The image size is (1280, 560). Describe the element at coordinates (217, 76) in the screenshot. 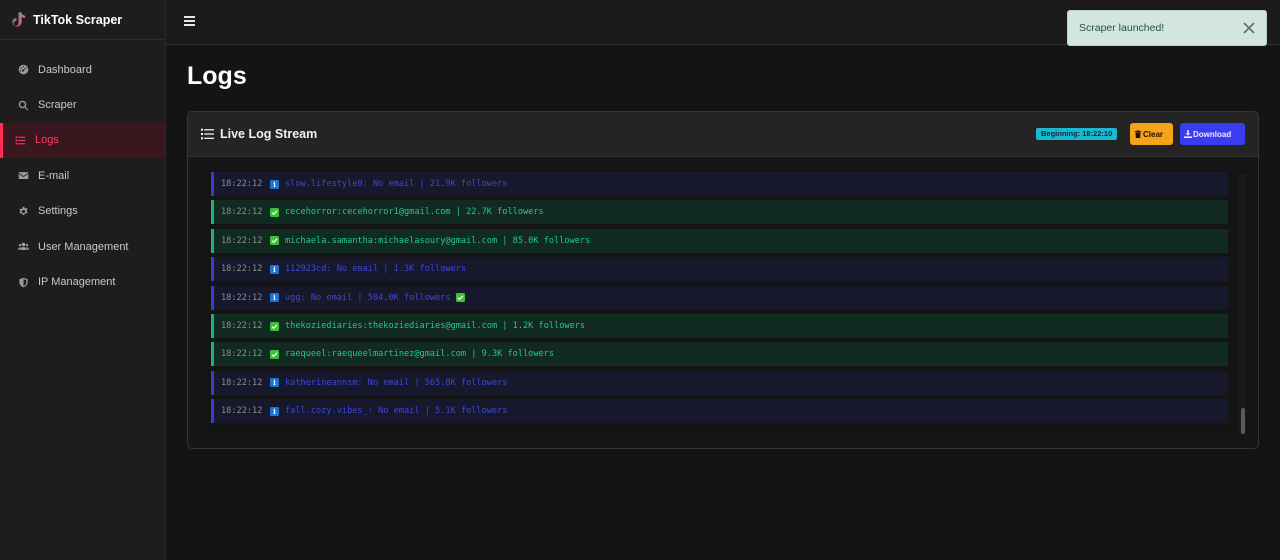

I see `page-title: Logs` at that location.